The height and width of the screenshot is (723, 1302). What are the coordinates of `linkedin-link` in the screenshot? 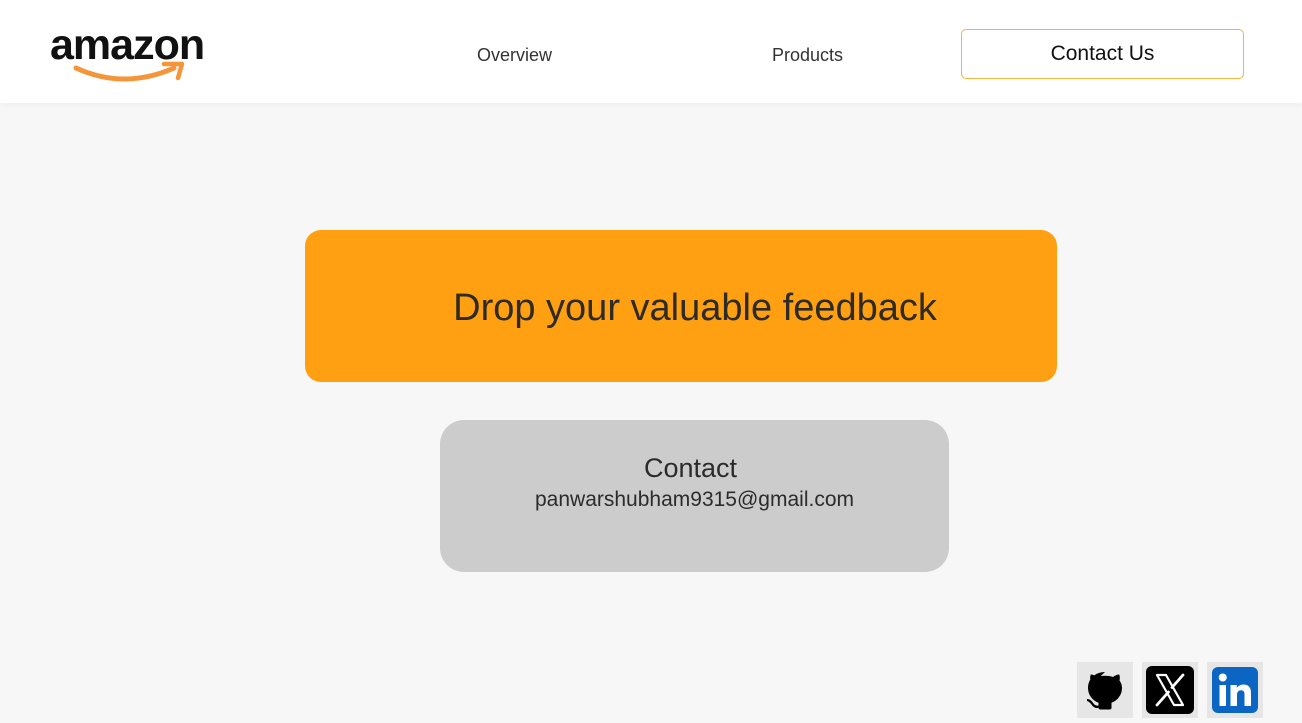 It's located at (1235, 690).